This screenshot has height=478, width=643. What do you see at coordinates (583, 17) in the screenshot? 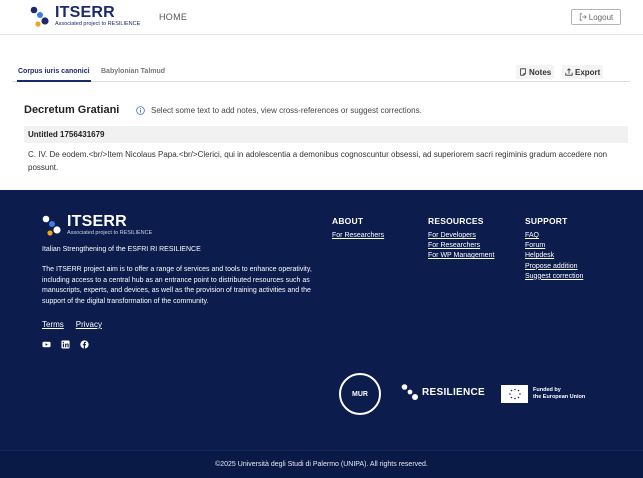
I see `logout-icon` at bounding box center [583, 17].